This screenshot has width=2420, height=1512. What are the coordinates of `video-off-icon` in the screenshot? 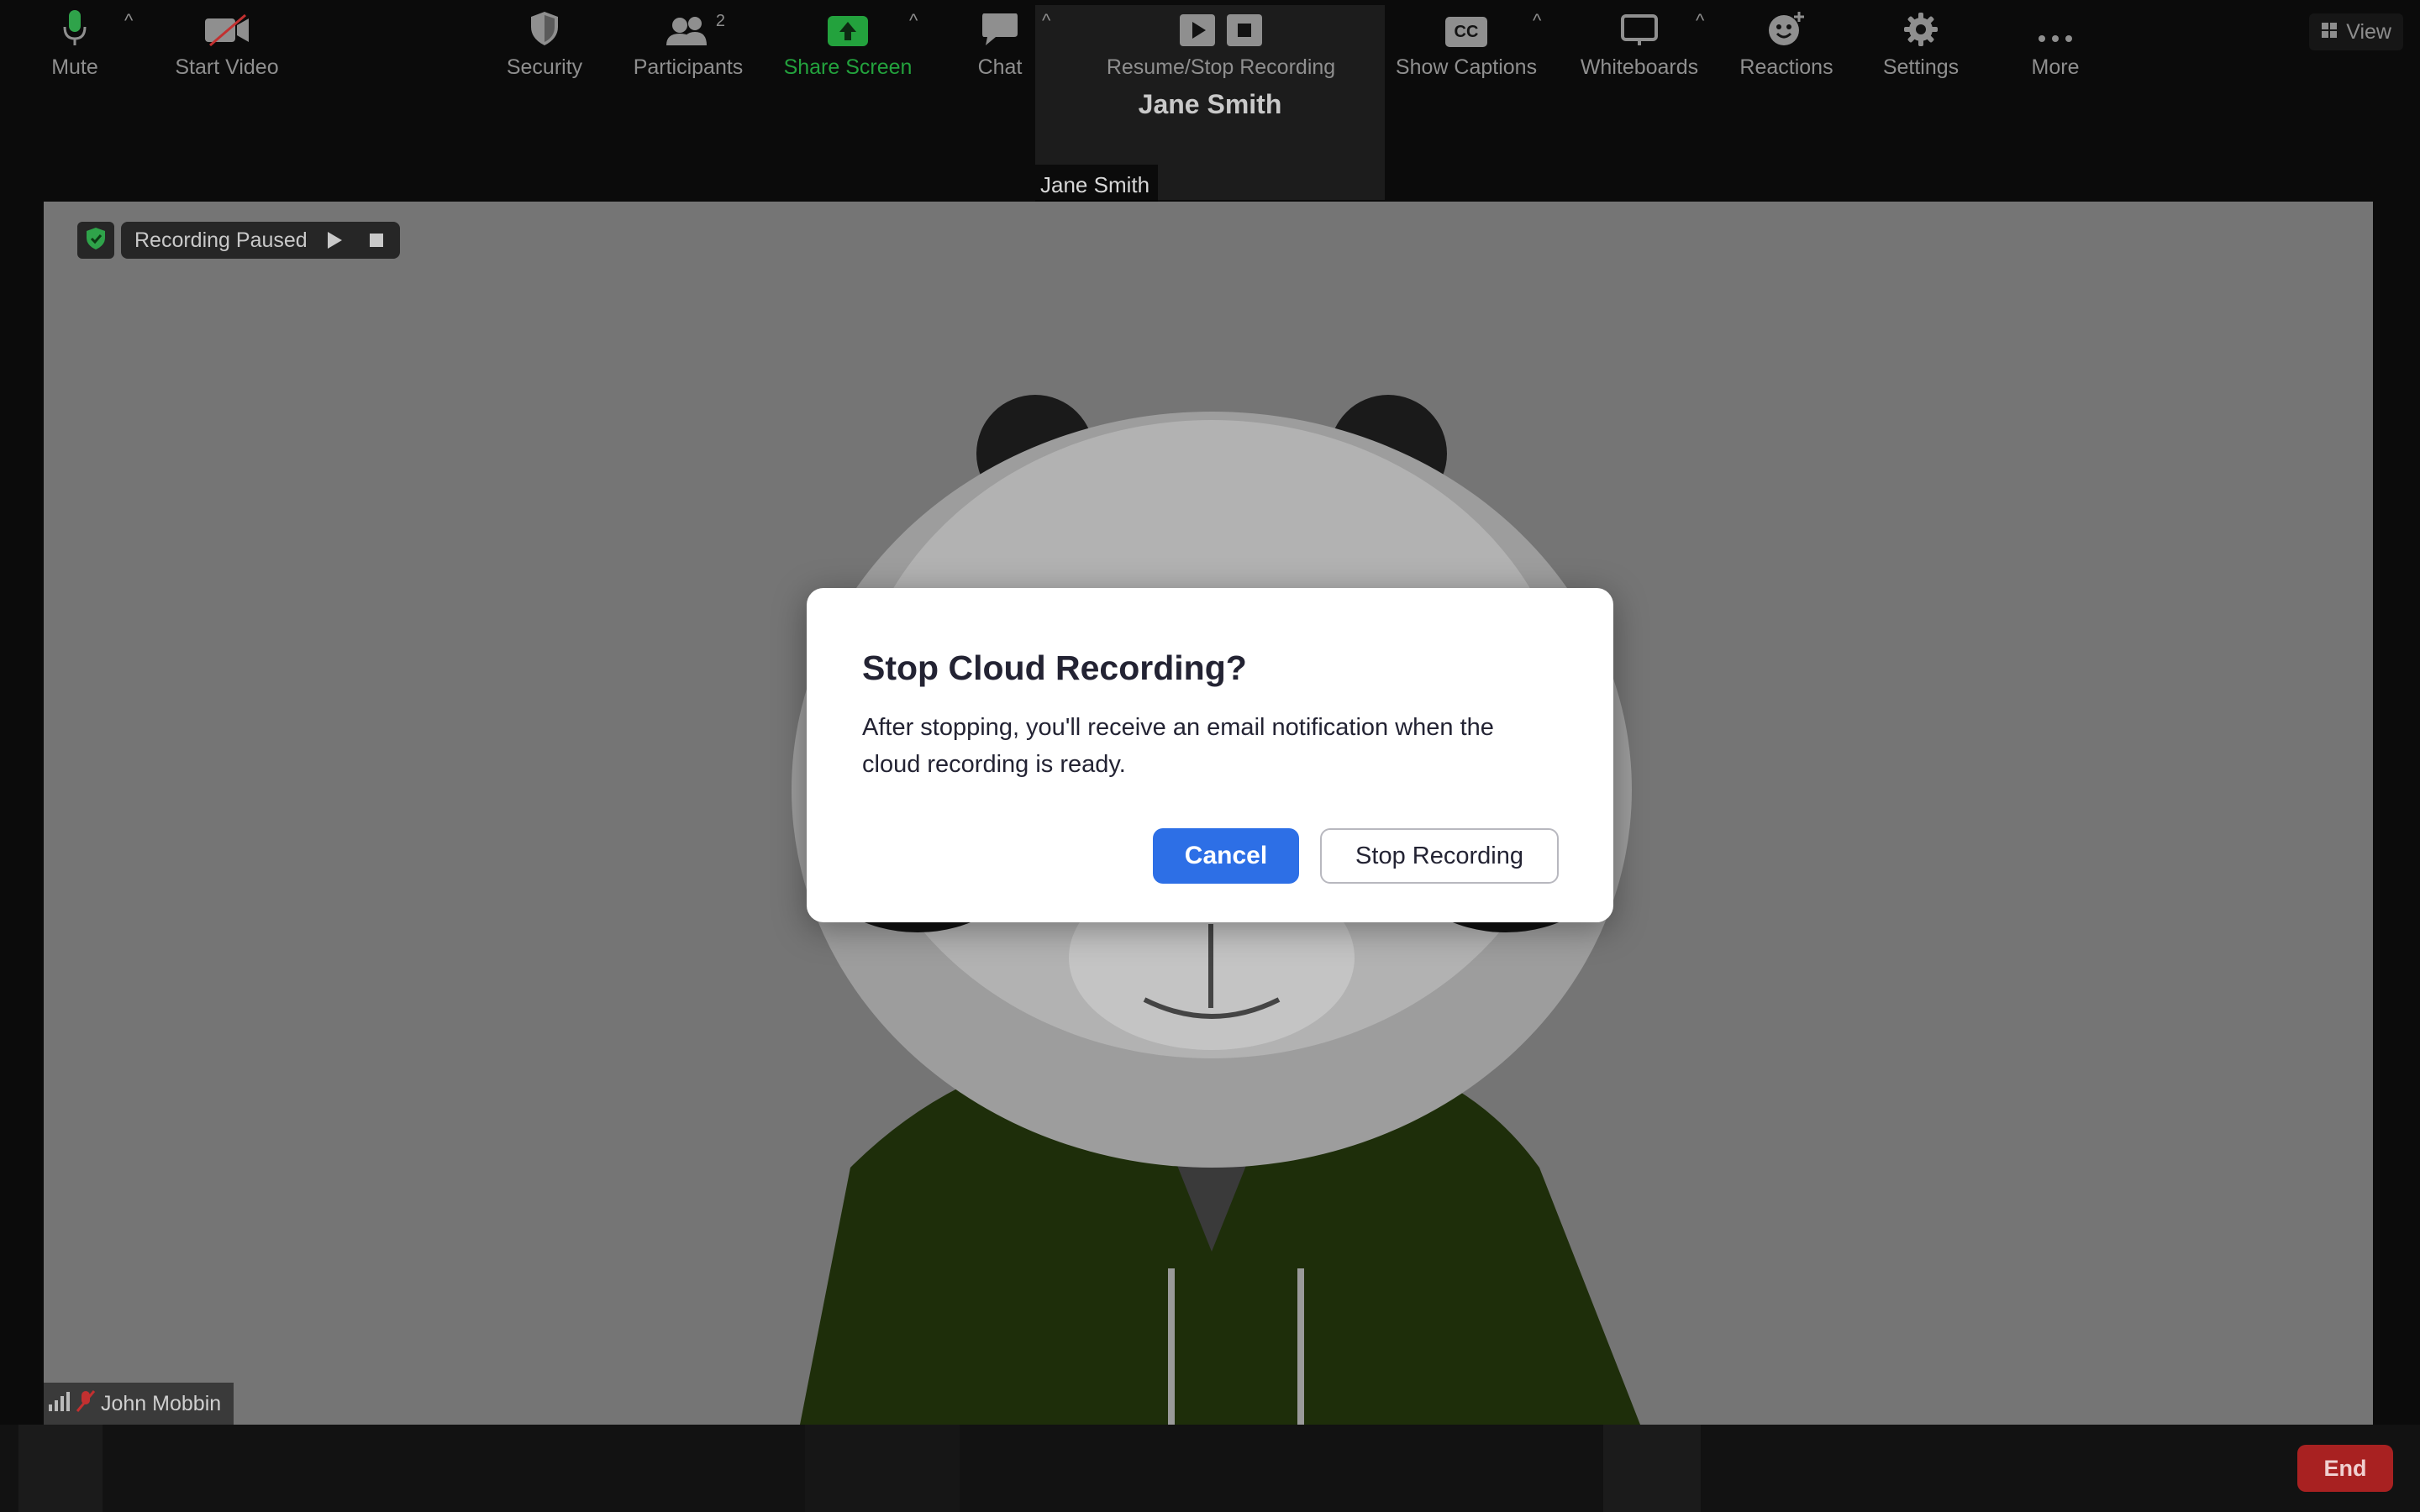 It's located at (226, 25).